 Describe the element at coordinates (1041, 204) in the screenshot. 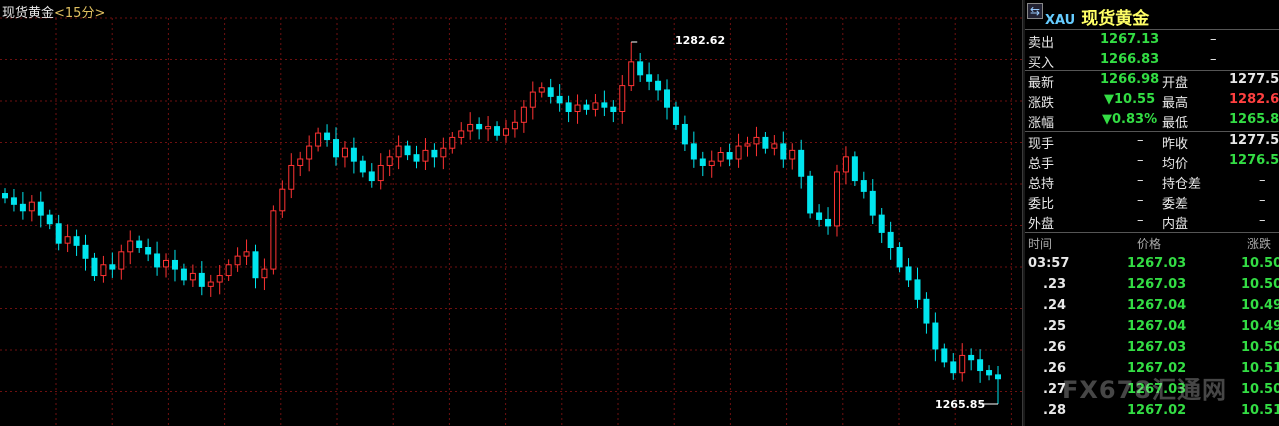

I see `ratio-label: 委比` at that location.